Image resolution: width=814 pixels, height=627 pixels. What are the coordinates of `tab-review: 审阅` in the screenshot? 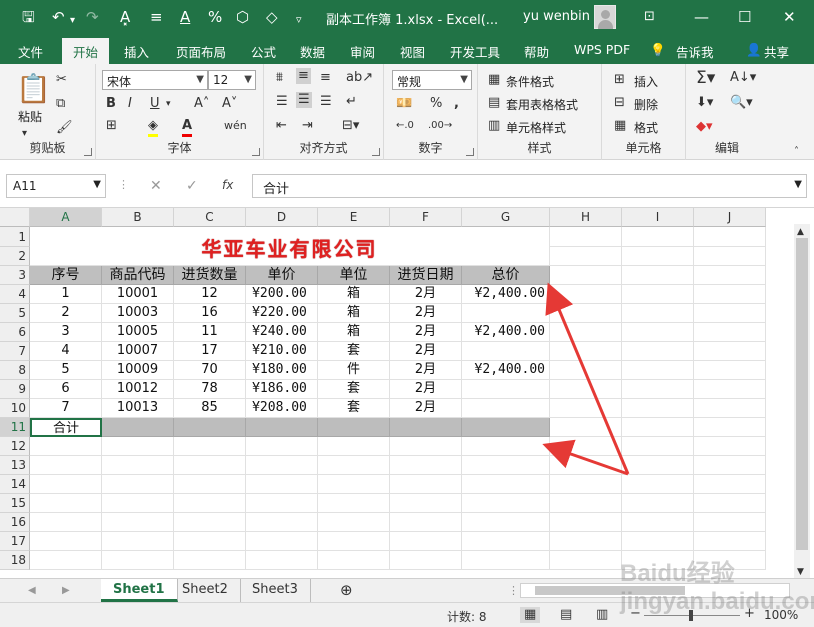 It's located at (362, 51).